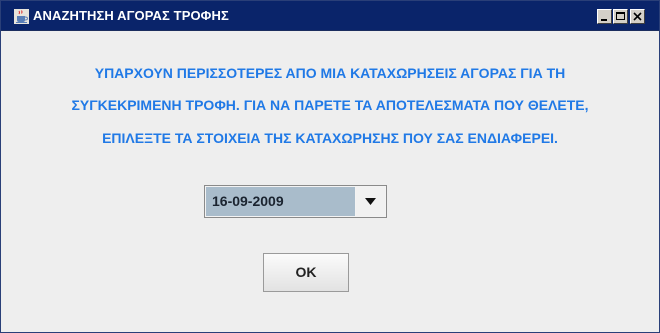 This screenshot has width=660, height=333. I want to click on close-icon, so click(637, 16).